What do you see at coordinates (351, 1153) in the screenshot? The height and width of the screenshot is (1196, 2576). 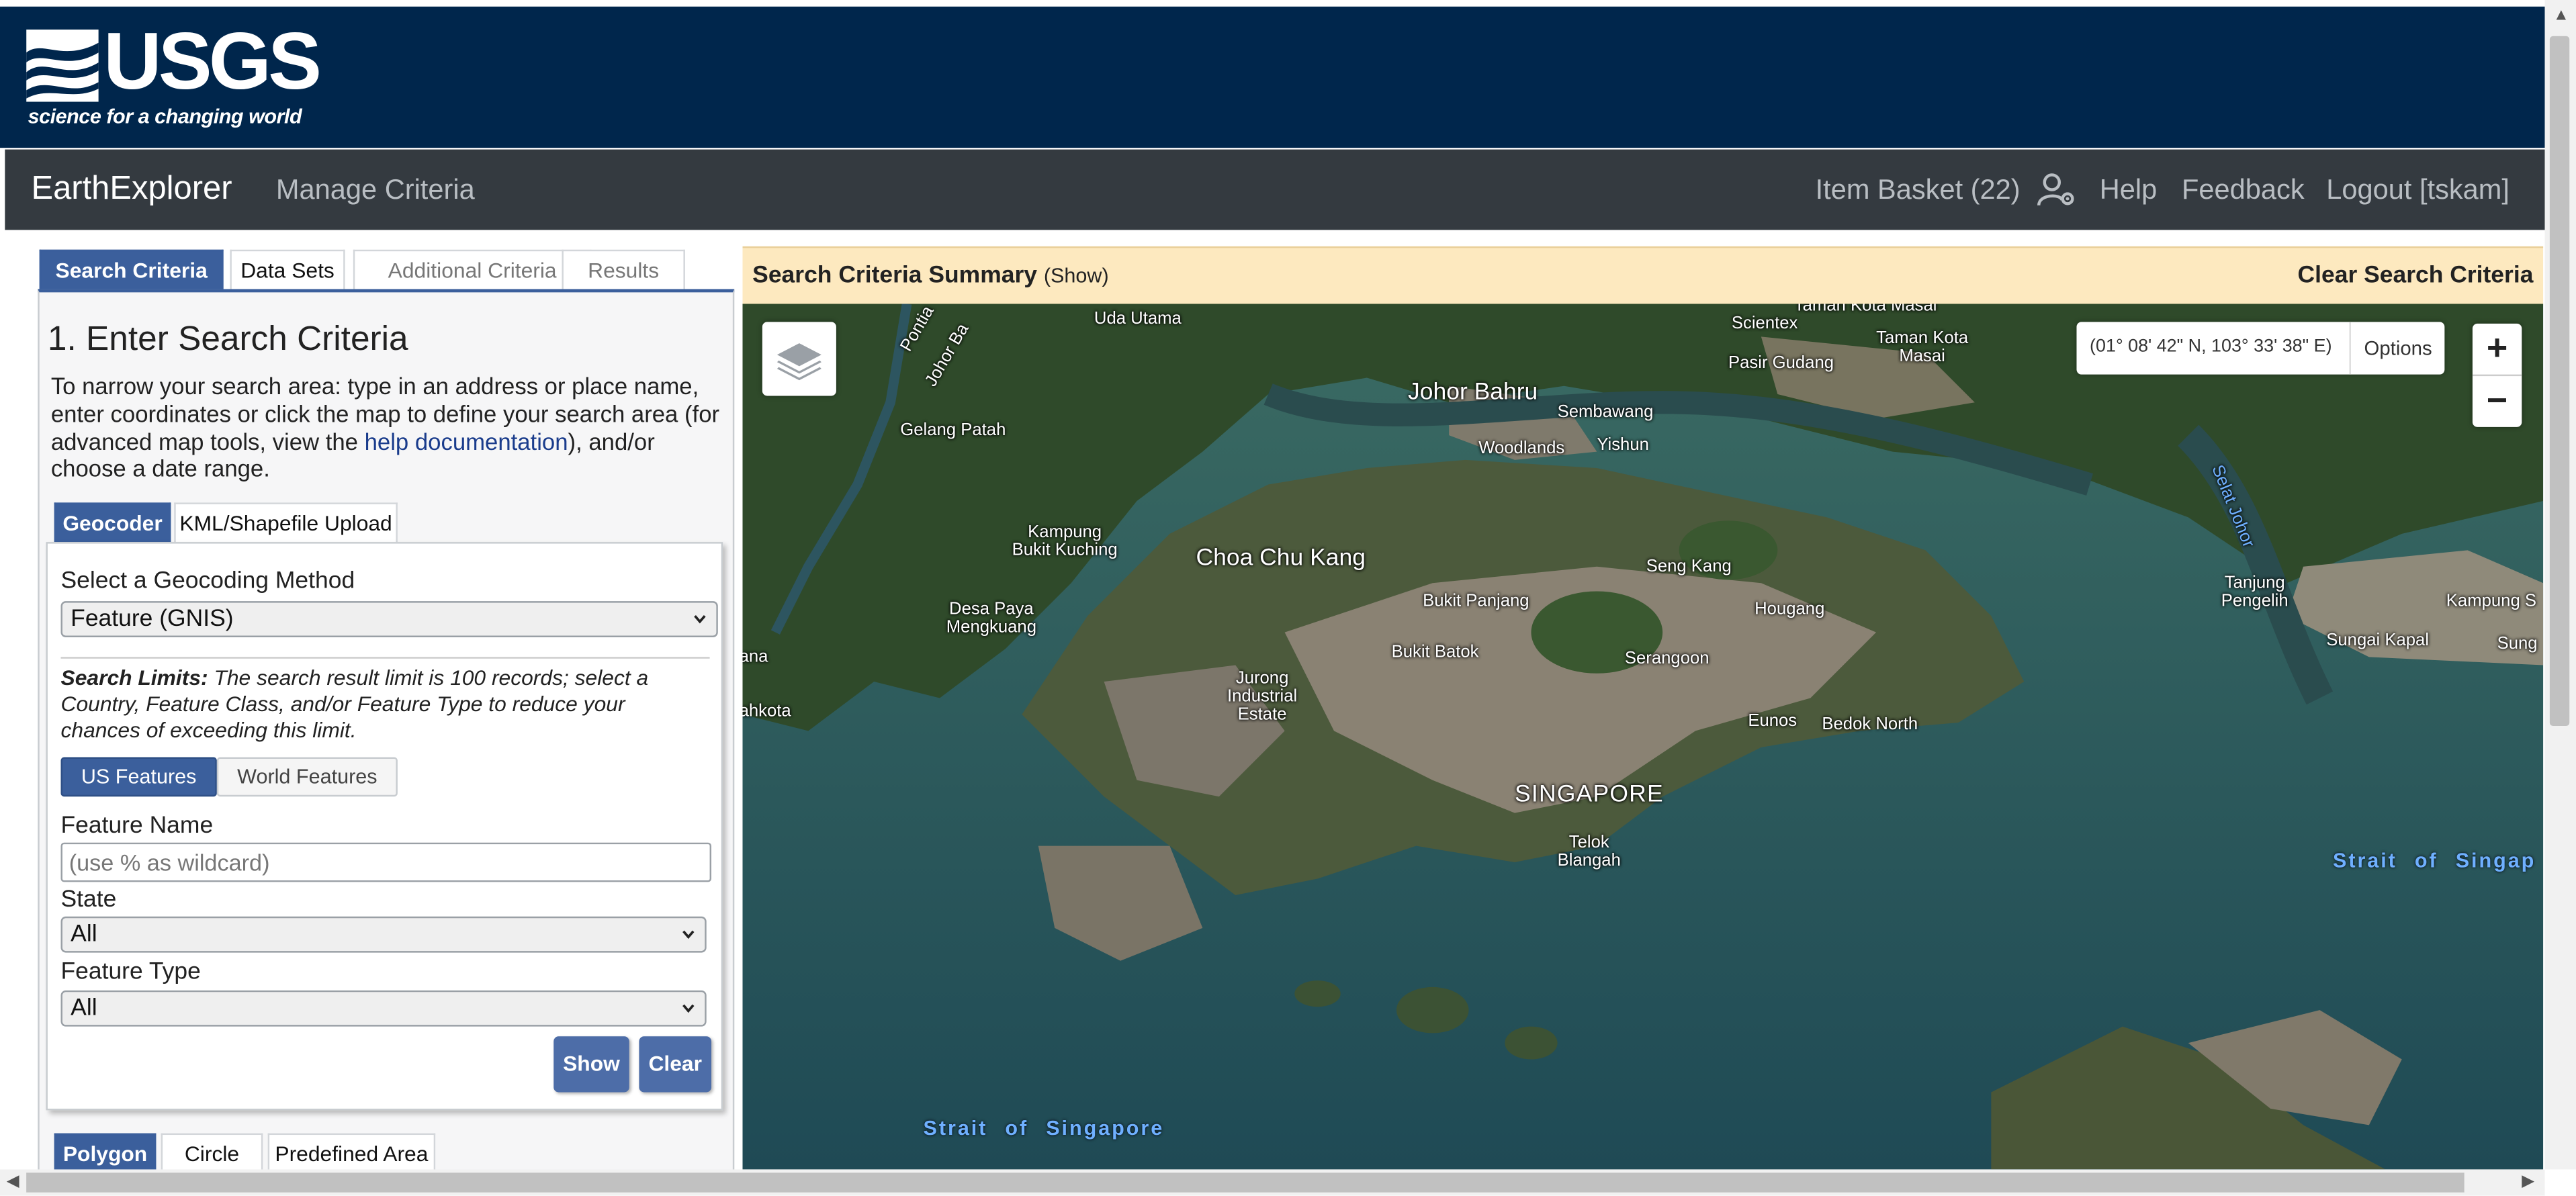 I see `tab-predefined-area: Predefined Area` at bounding box center [351, 1153].